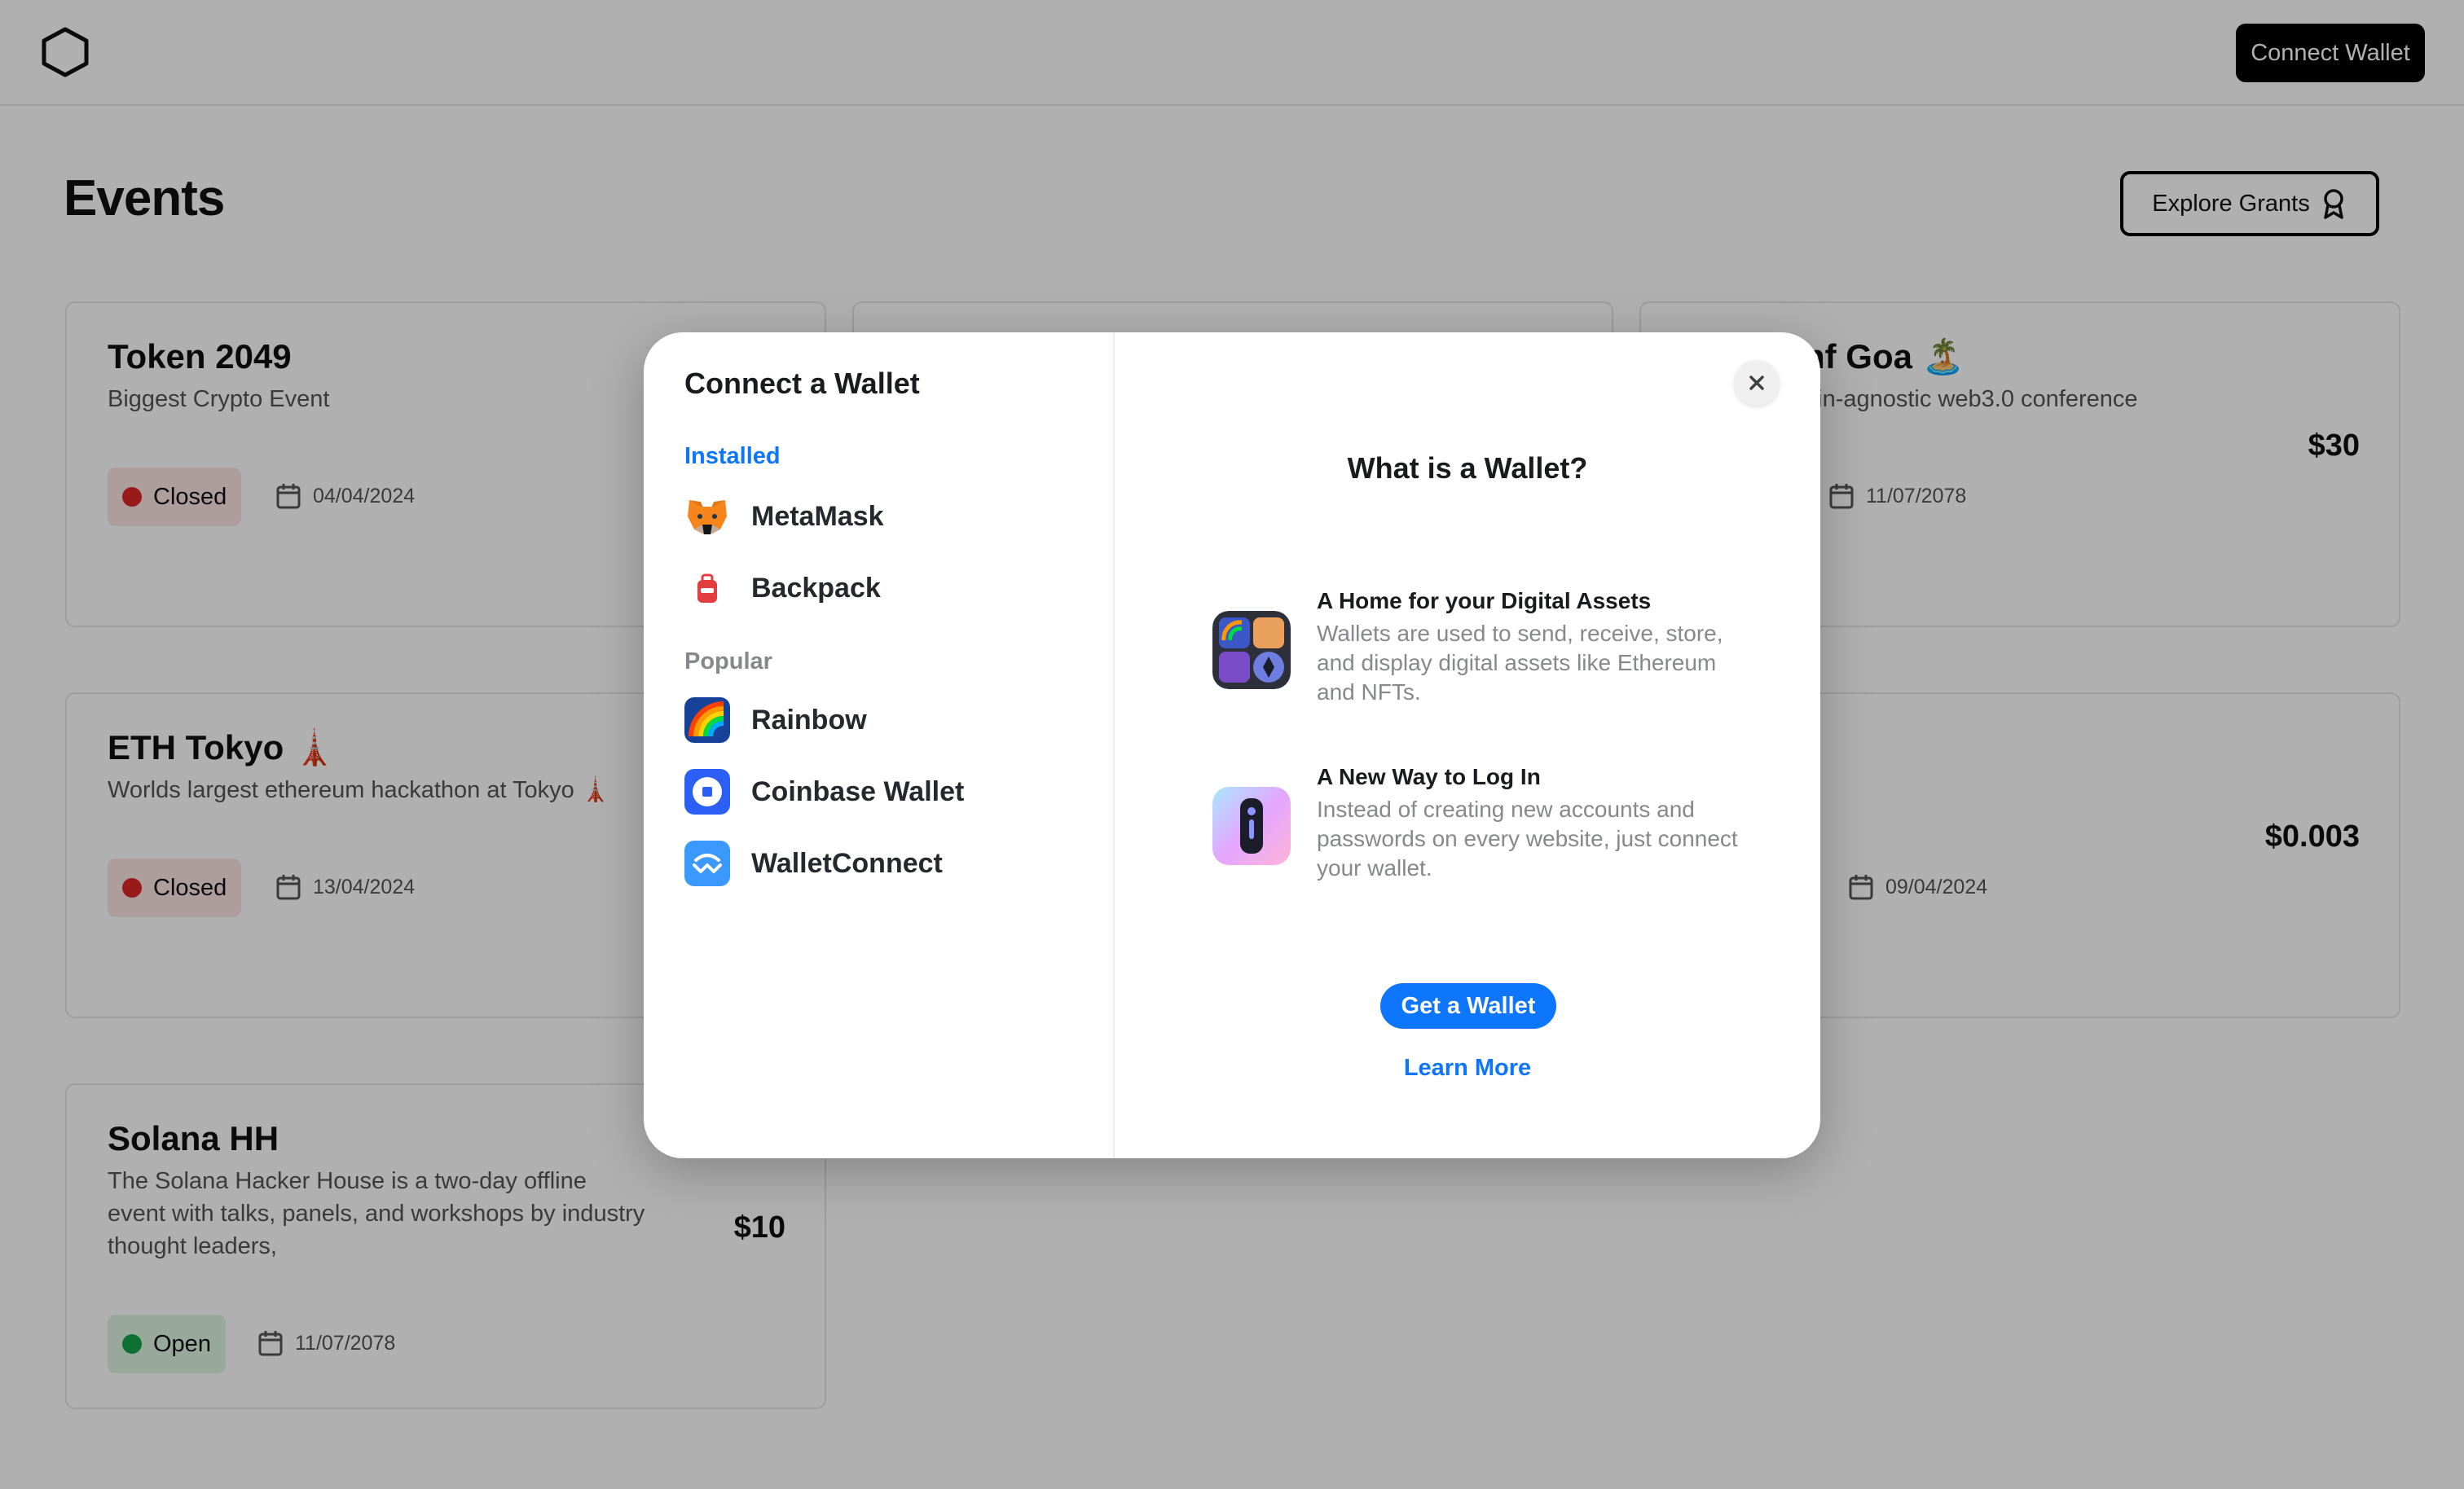  I want to click on coinbase-icon, so click(707, 792).